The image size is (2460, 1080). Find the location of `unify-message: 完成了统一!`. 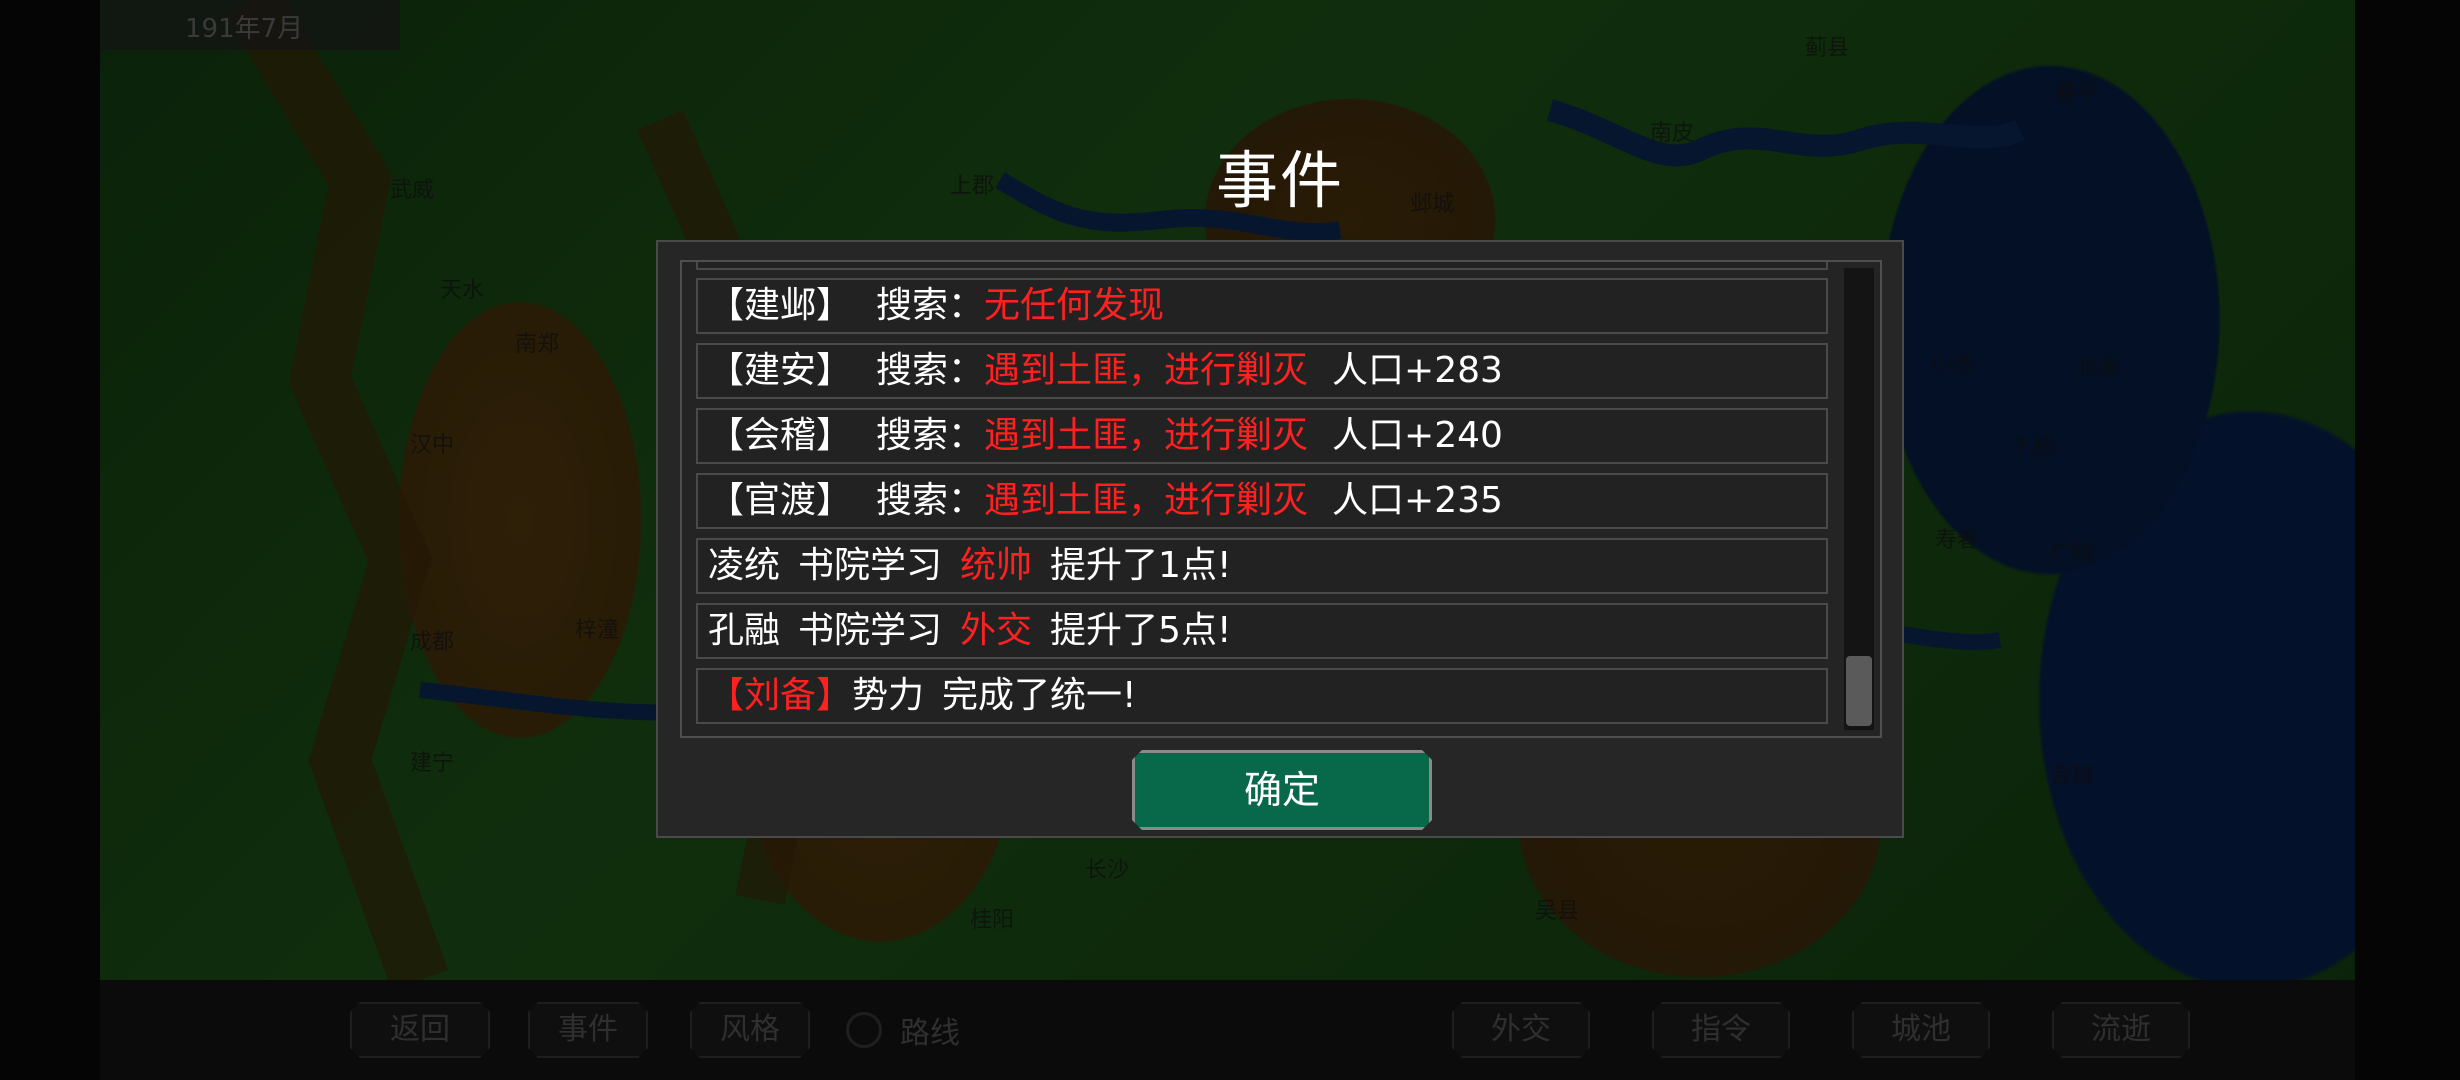

unify-message: 完成了统一! is located at coordinates (1039, 695).